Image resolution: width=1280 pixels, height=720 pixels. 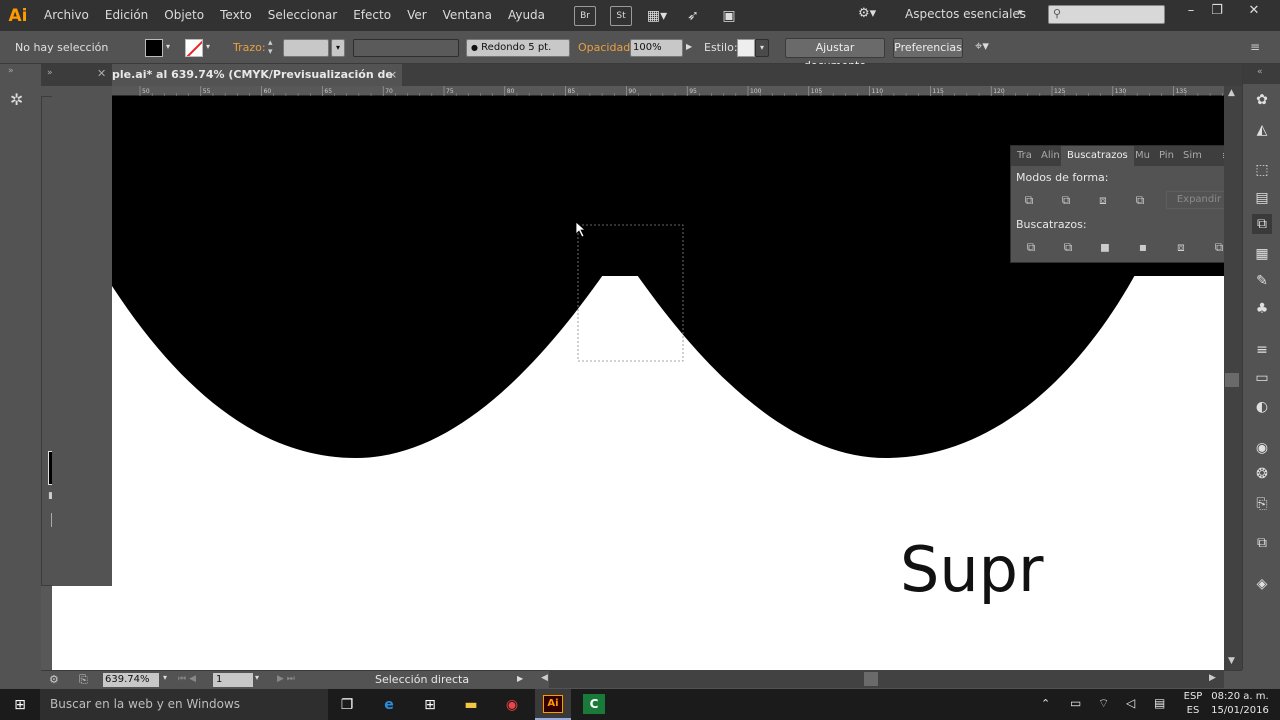 I want to click on tab-symbols: Sim, so click(x=1192, y=155).